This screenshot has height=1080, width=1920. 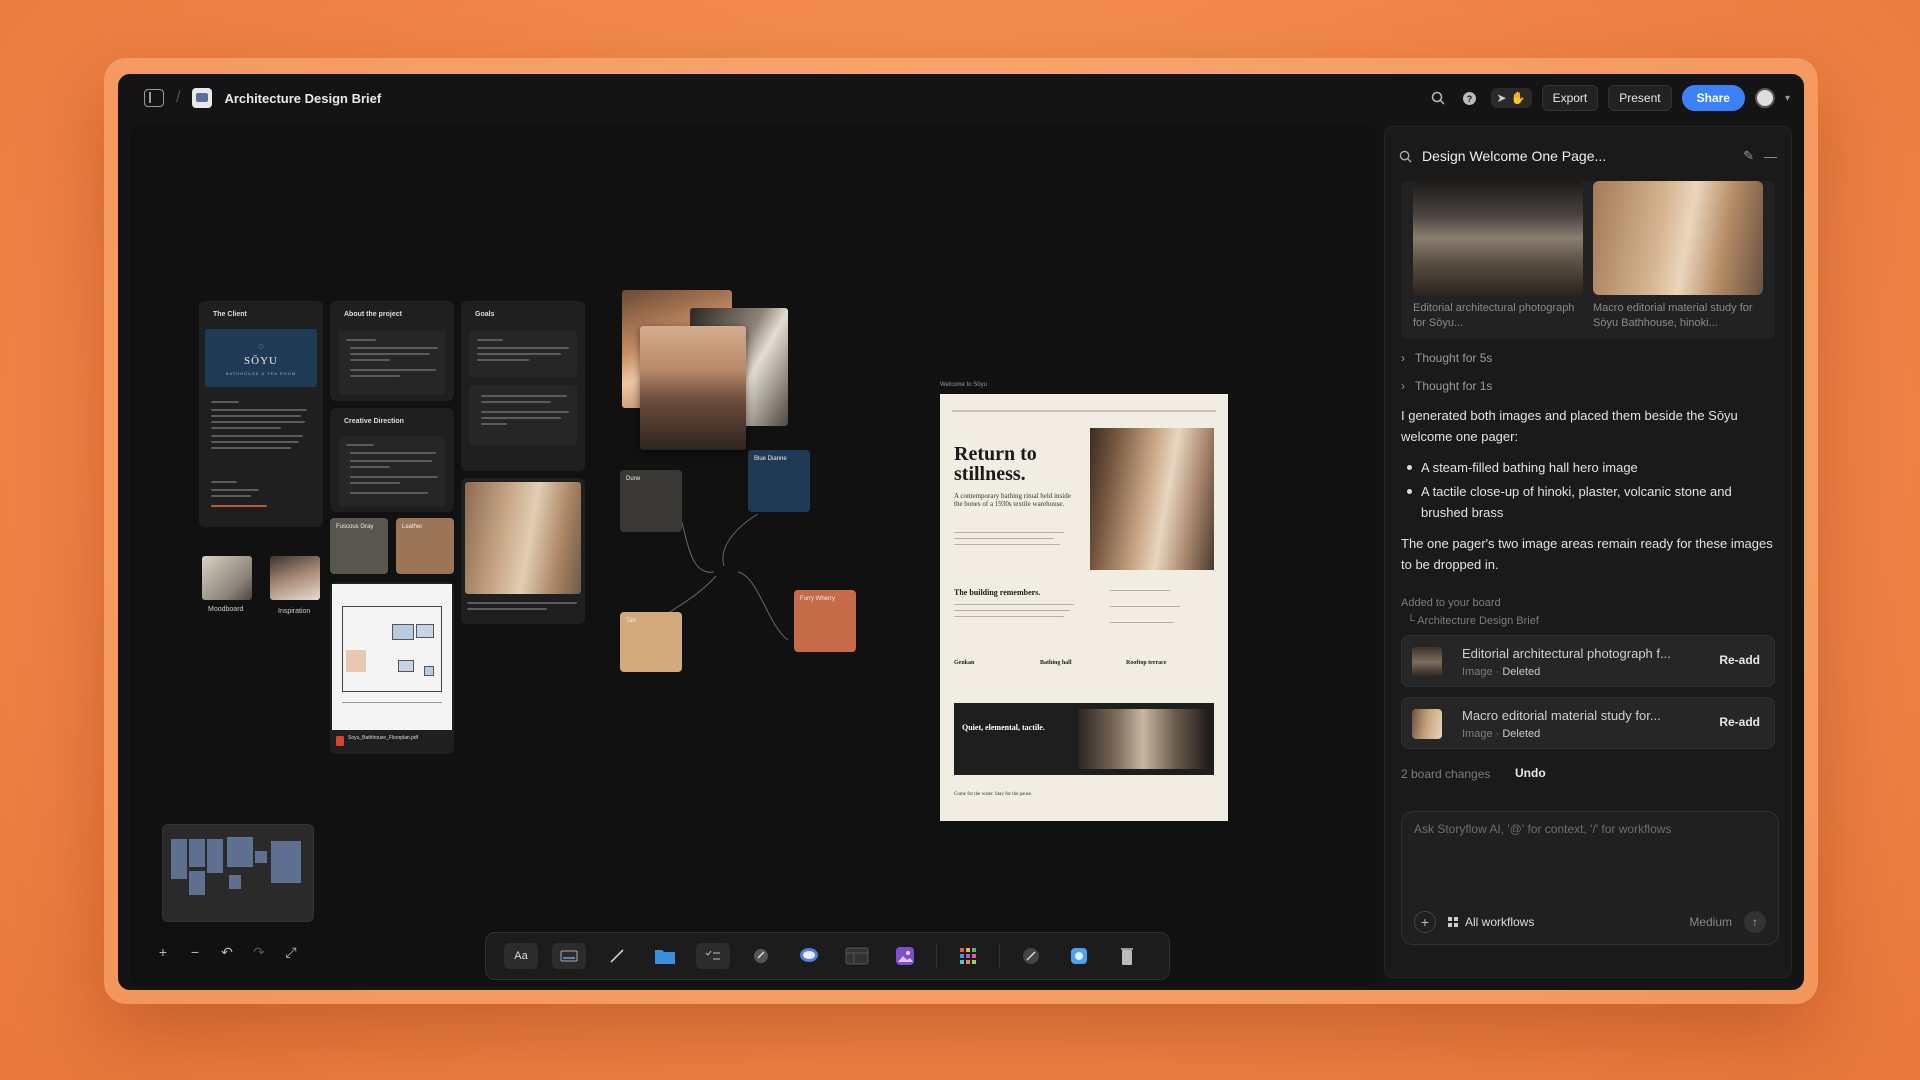 I want to click on board-changes-count: 2 board changes, so click(x=1446, y=774).